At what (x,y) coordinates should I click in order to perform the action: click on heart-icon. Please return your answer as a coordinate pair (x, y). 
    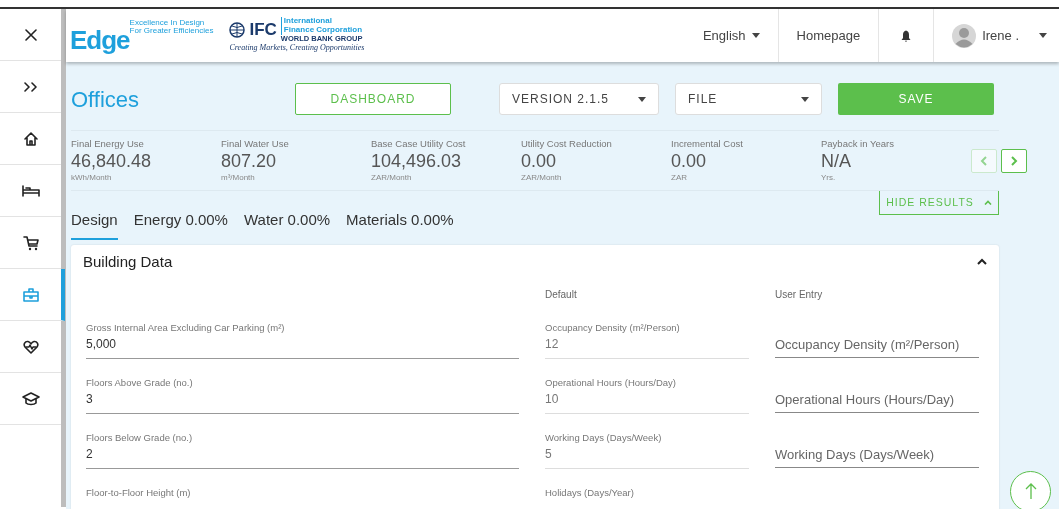
    Looking at the image, I should click on (30, 346).